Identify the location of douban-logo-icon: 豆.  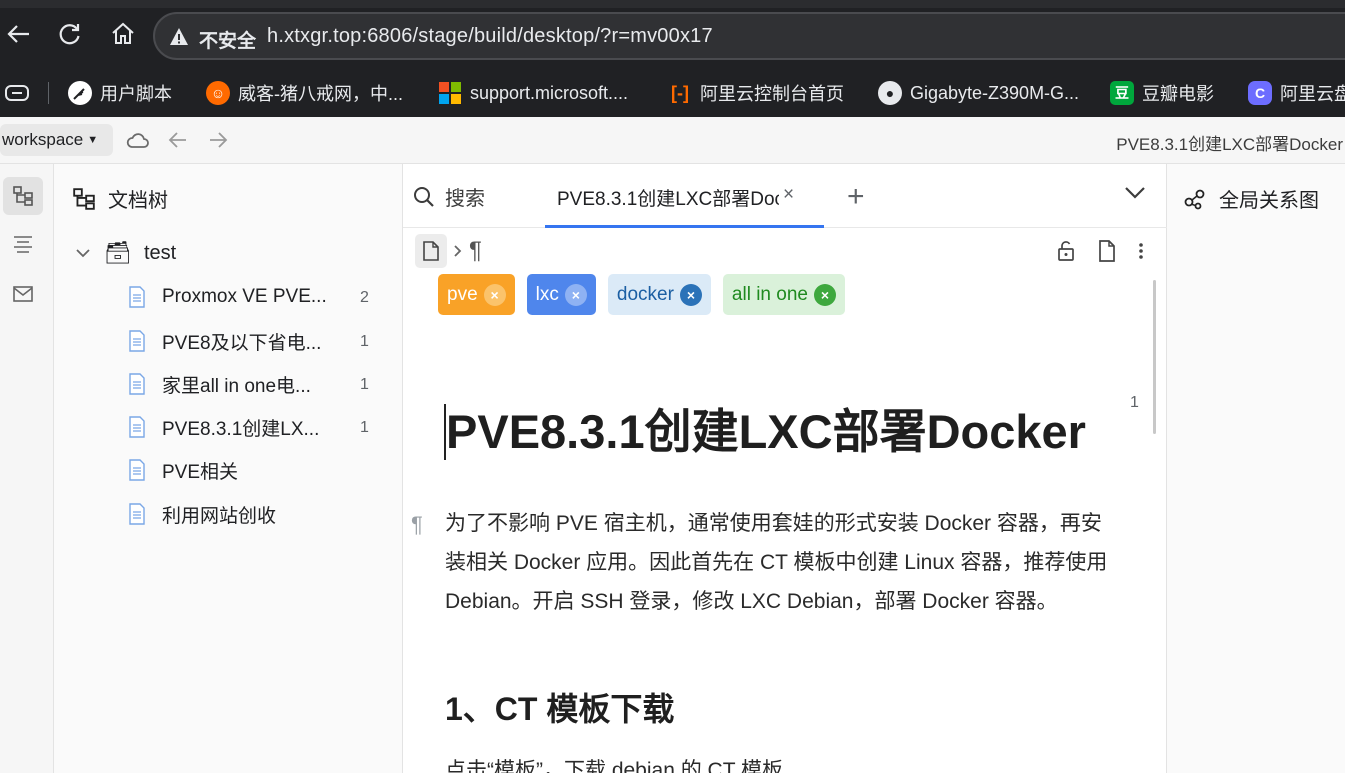
(1122, 93).